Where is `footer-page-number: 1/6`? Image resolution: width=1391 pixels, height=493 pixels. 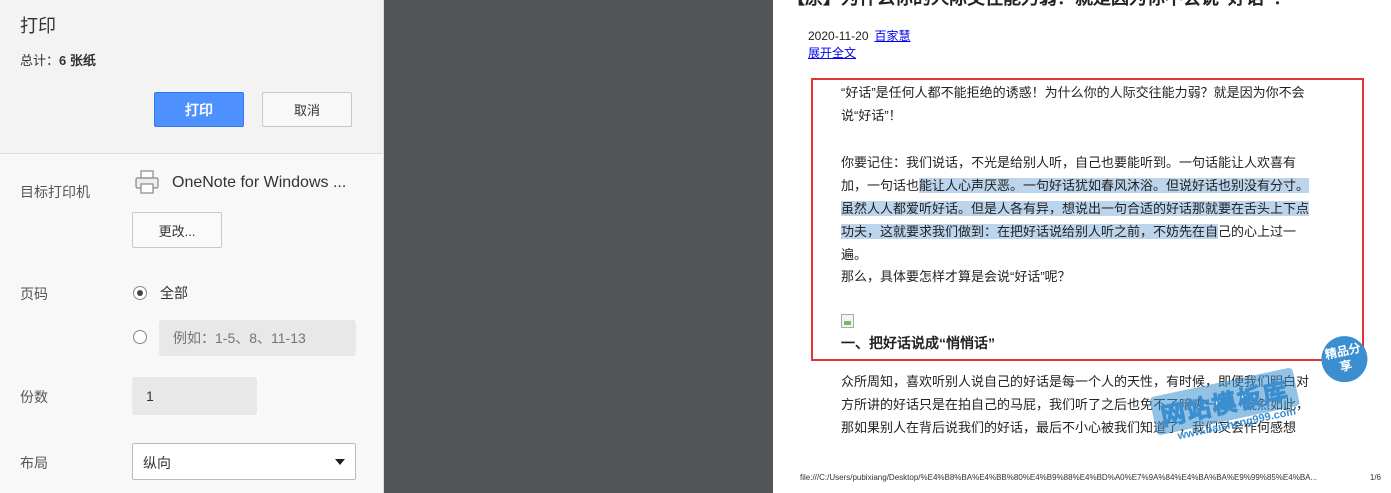 footer-page-number: 1/6 is located at coordinates (1375, 477).